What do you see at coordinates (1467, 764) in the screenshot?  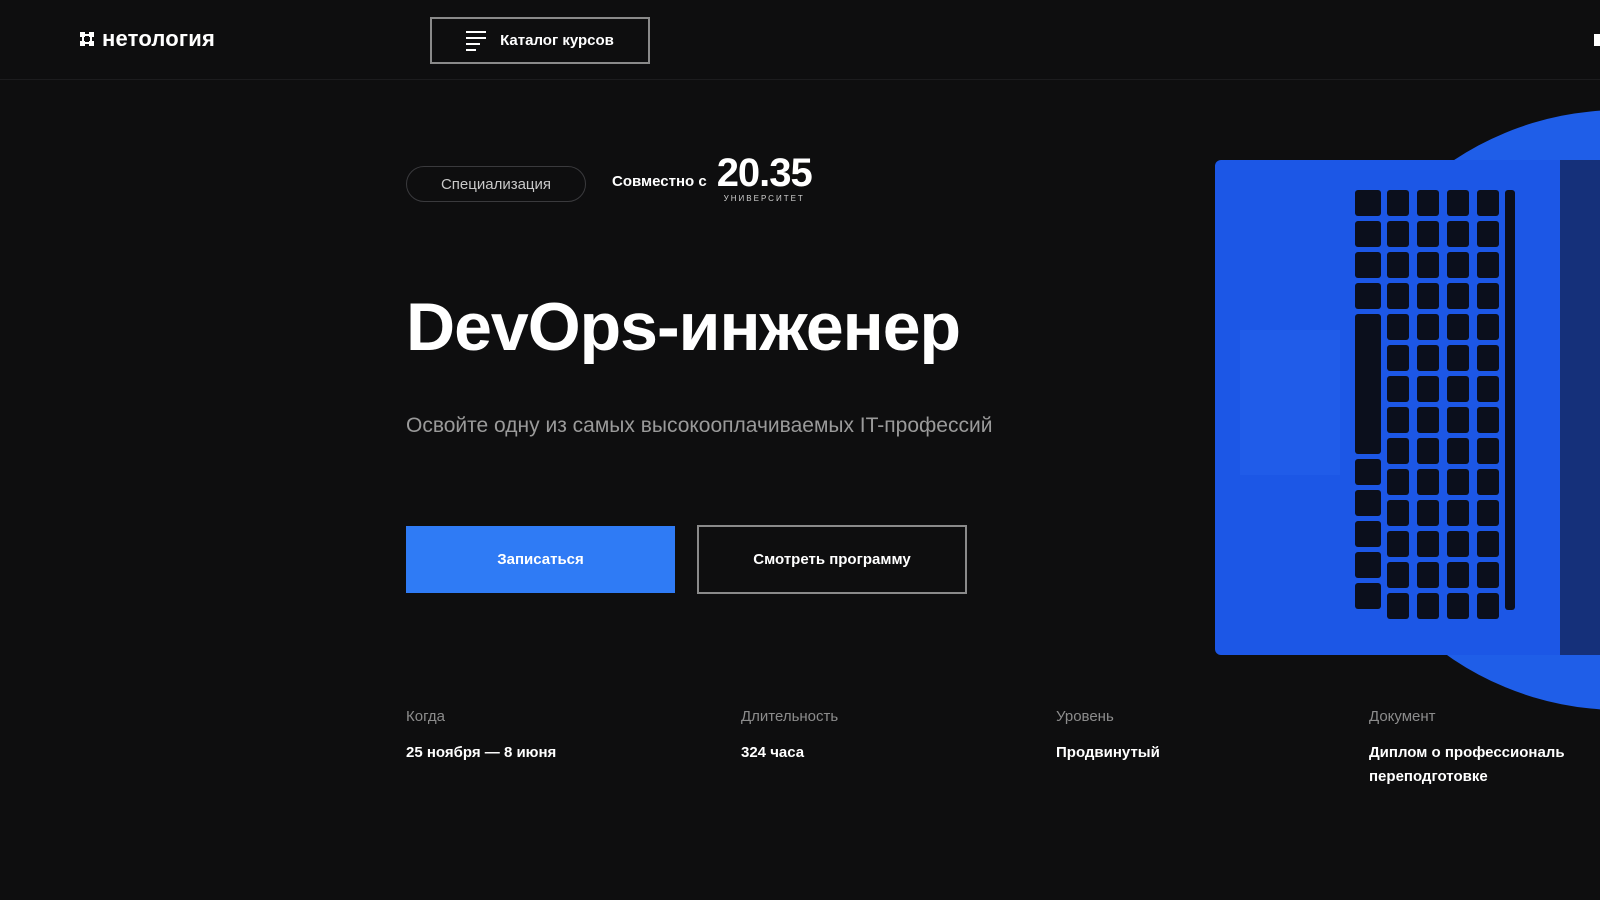 I see `fact-value: Диплом о профессиональ переподготовке` at bounding box center [1467, 764].